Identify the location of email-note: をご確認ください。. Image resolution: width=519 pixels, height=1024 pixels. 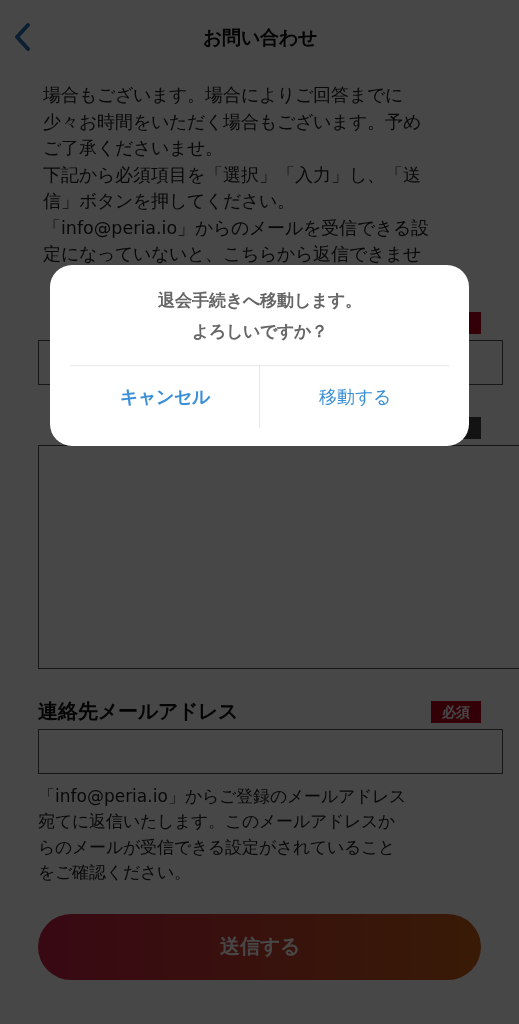
(114, 872).